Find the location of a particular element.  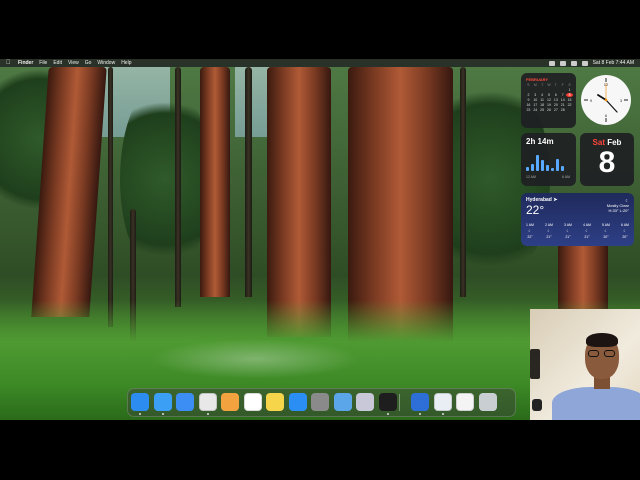

mist is located at coordinates (255, 359).